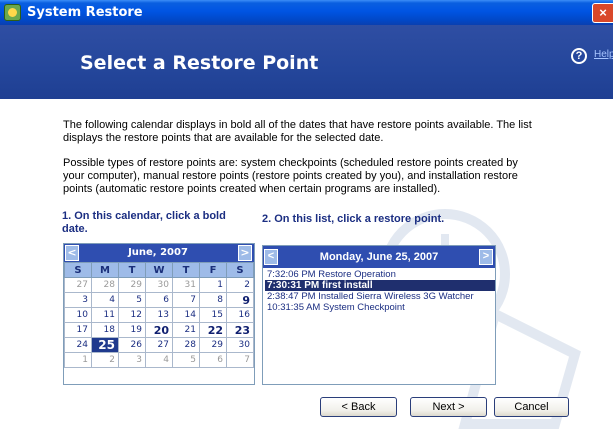  Describe the element at coordinates (78, 345) in the screenshot. I see `calendar-day: 24` at that location.